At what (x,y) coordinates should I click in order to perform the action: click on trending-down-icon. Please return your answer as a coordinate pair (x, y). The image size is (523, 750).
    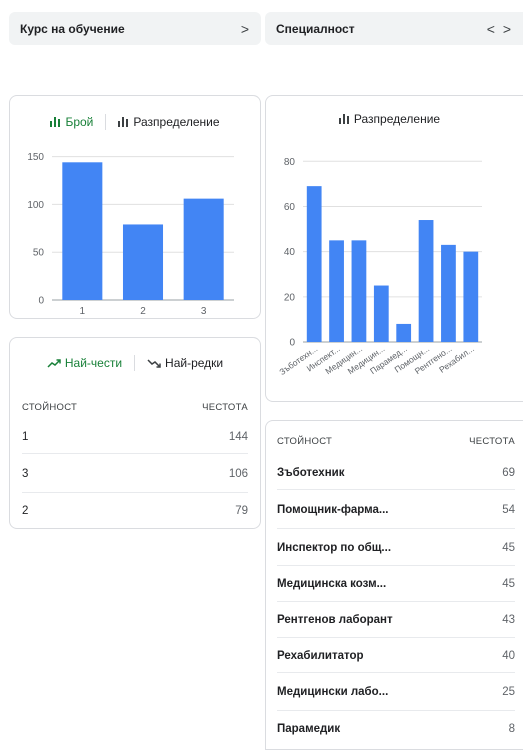
    Looking at the image, I should click on (154, 363).